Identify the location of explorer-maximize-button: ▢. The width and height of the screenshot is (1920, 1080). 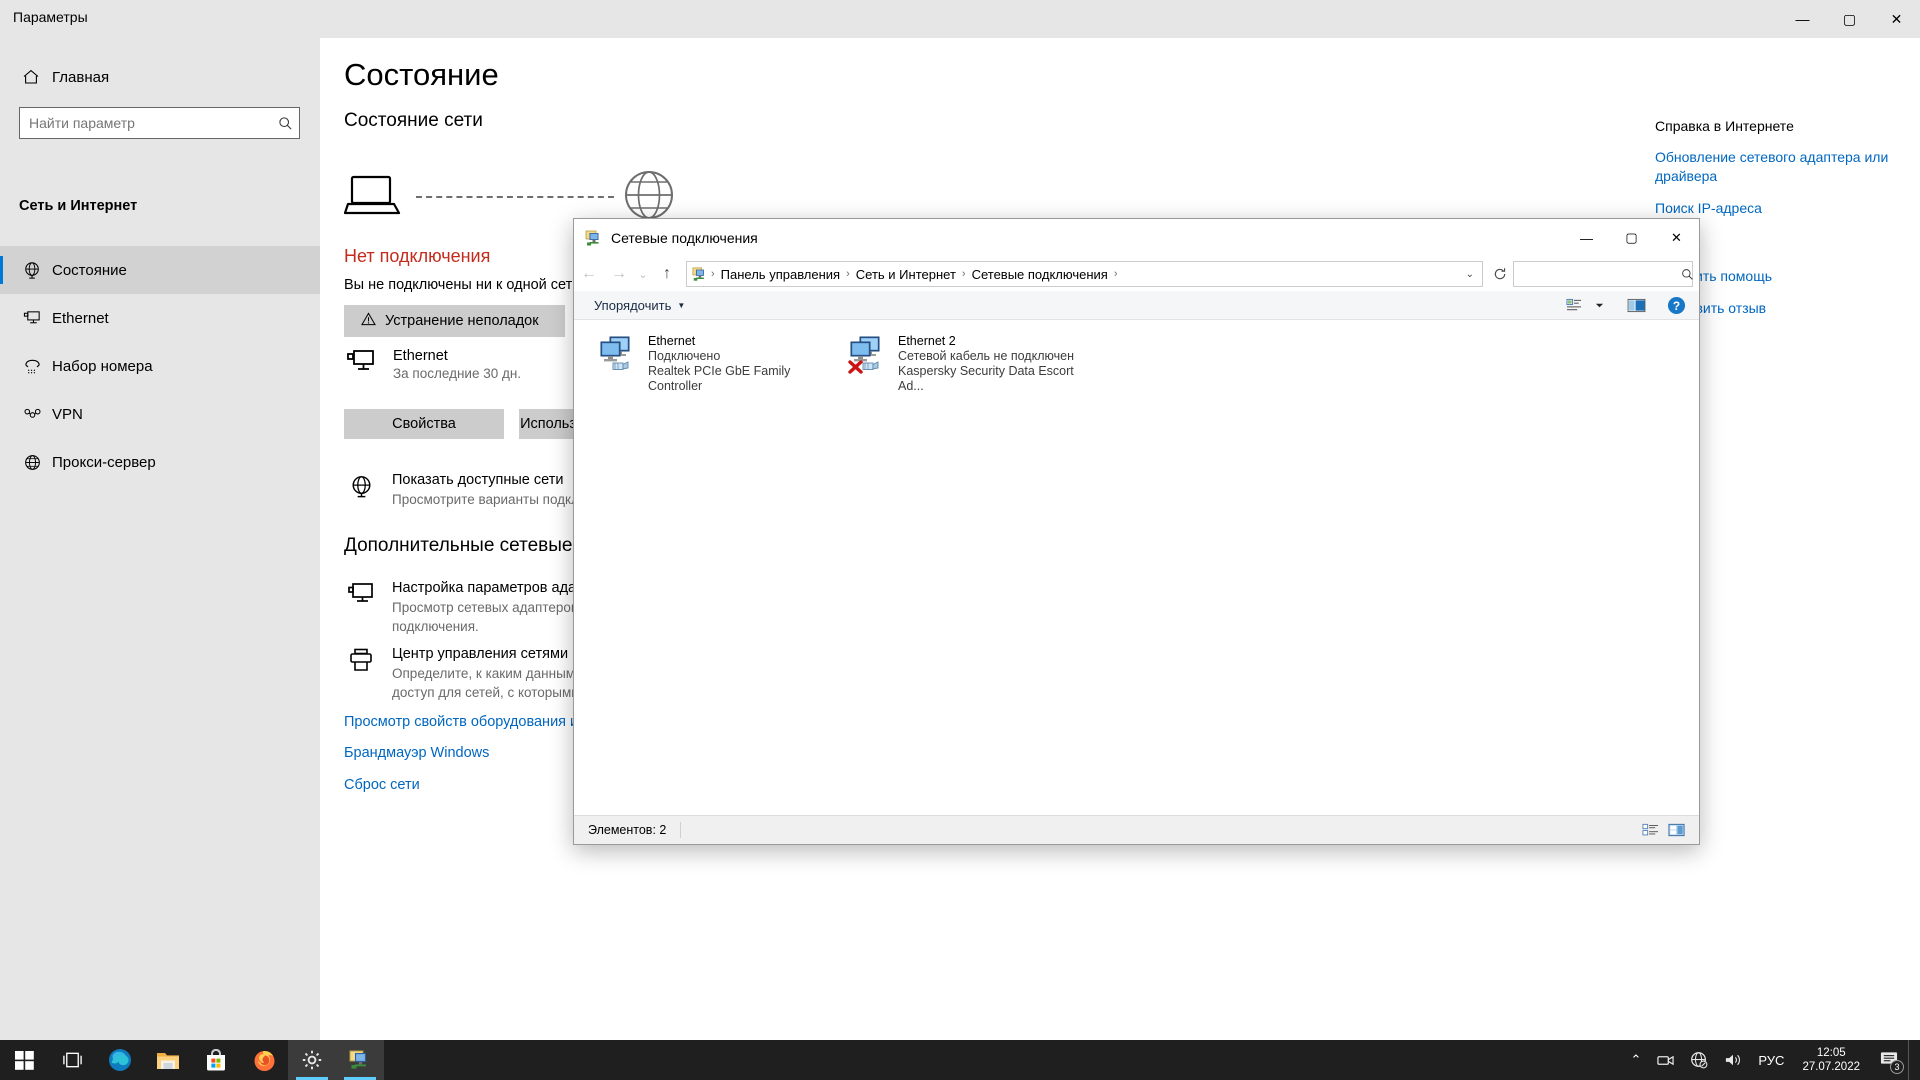
(1631, 238).